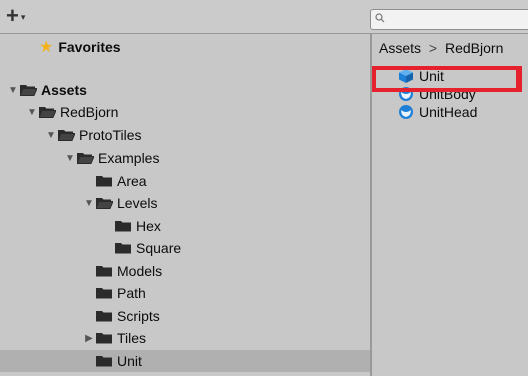  What do you see at coordinates (148, 226) in the screenshot?
I see `tree-row-label: Hex` at bounding box center [148, 226].